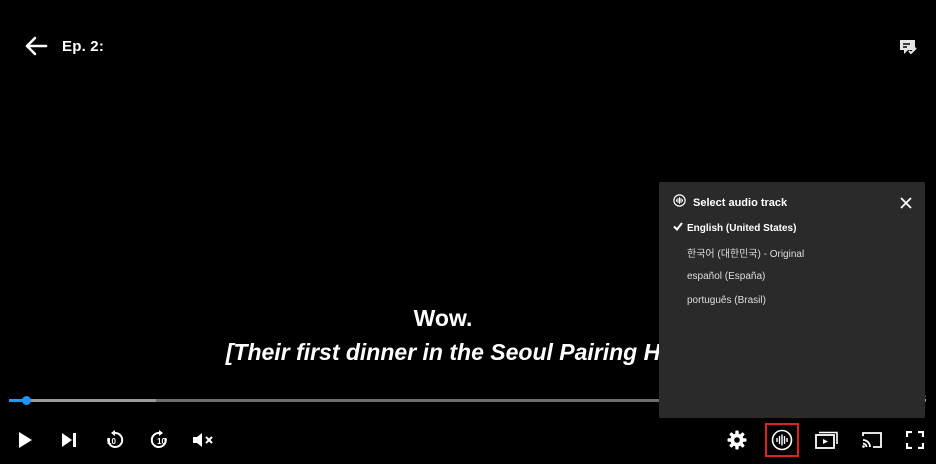 The width and height of the screenshot is (936, 464). What do you see at coordinates (746, 254) in the screenshot?
I see `audio-option-label: 한국어 (대한민국) - Original` at bounding box center [746, 254].